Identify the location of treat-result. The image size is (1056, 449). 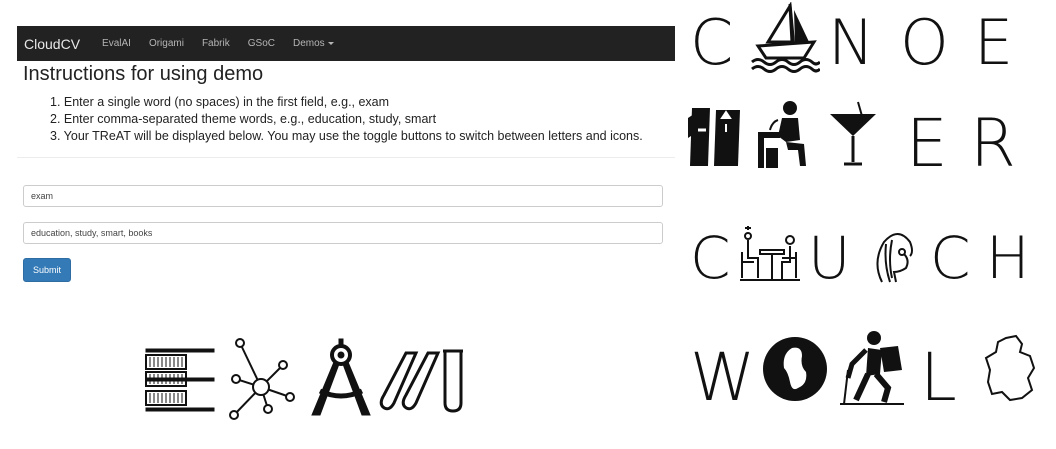
(310, 379).